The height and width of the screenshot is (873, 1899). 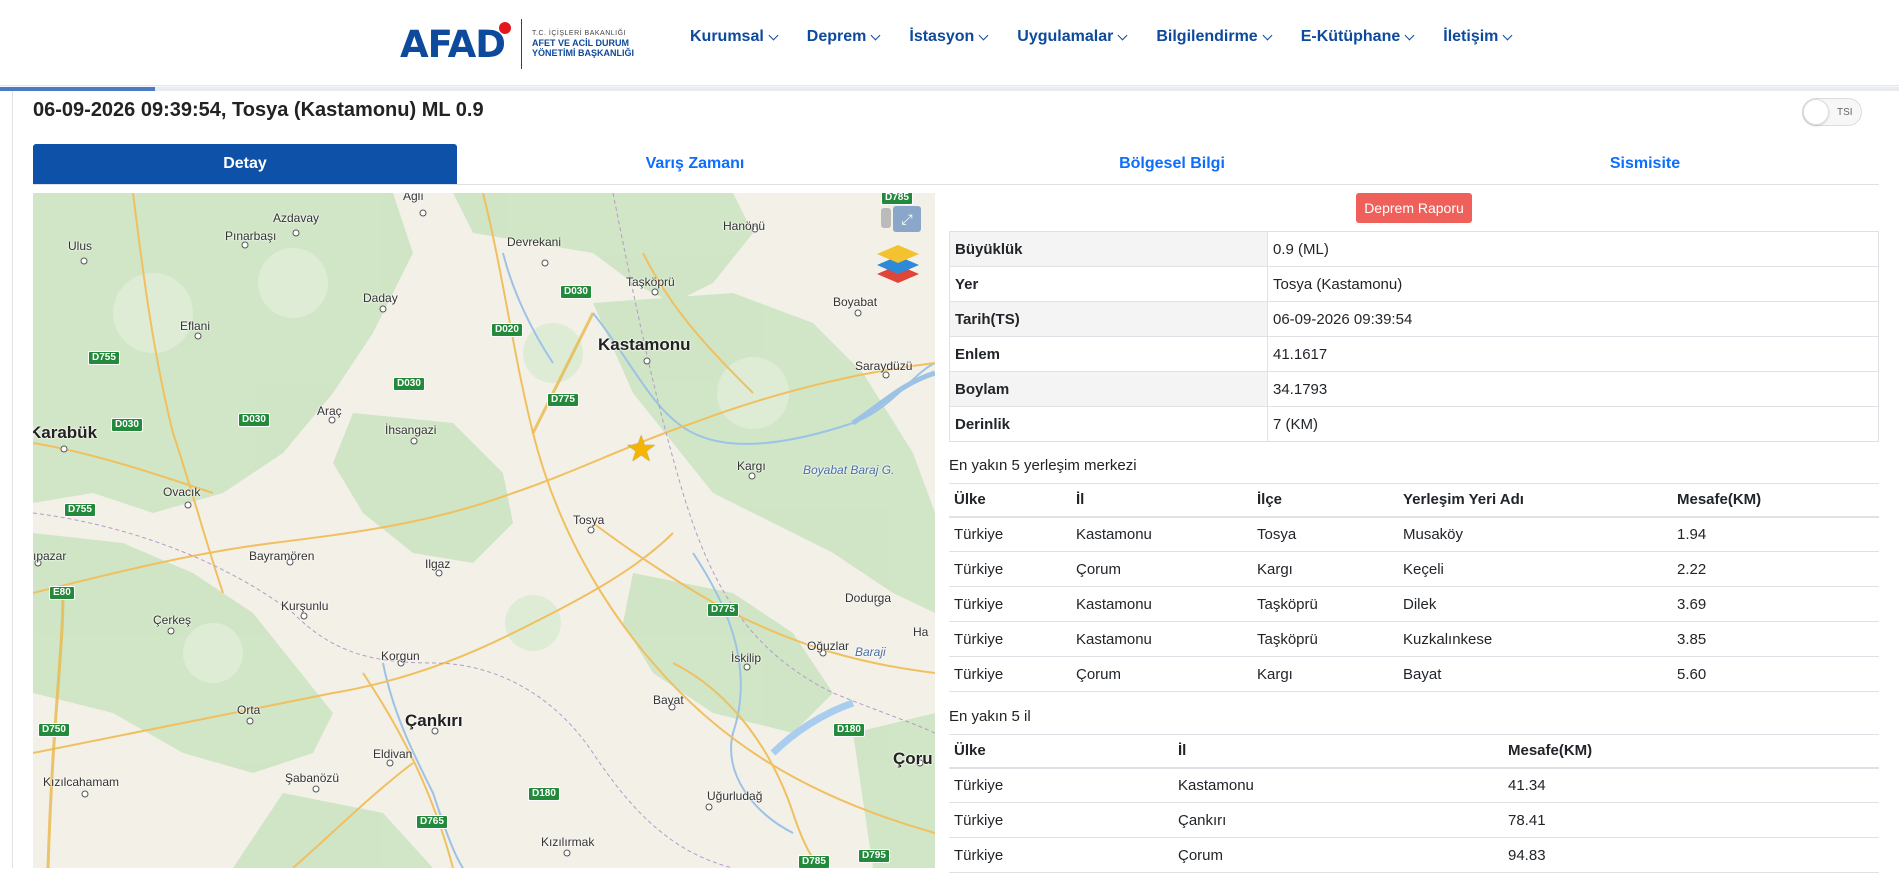 What do you see at coordinates (734, 37) in the screenshot?
I see `nav-kurumsal: Kurumsal` at bounding box center [734, 37].